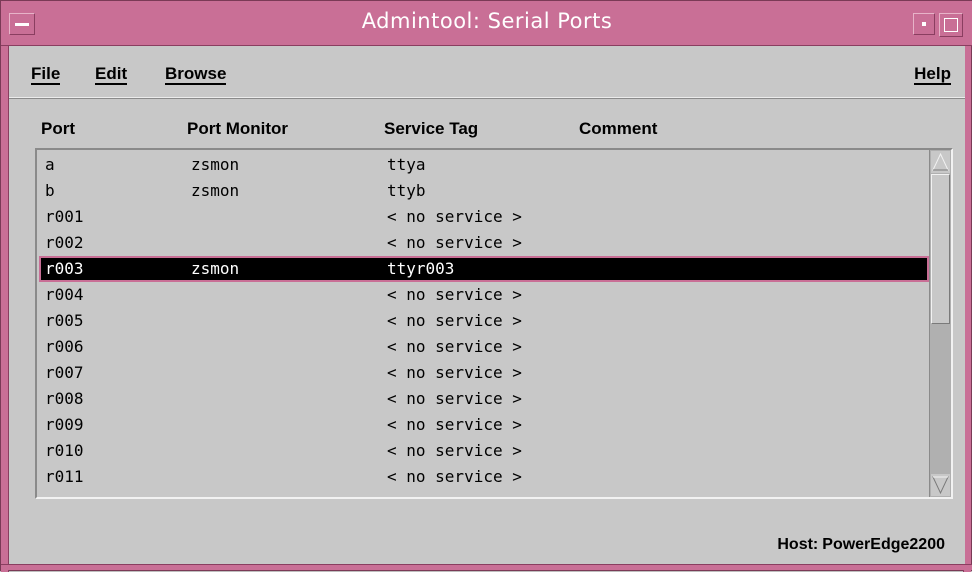 The width and height of the screenshot is (972, 572). Describe the element at coordinates (64, 398) in the screenshot. I see `port-cell: r008` at that location.